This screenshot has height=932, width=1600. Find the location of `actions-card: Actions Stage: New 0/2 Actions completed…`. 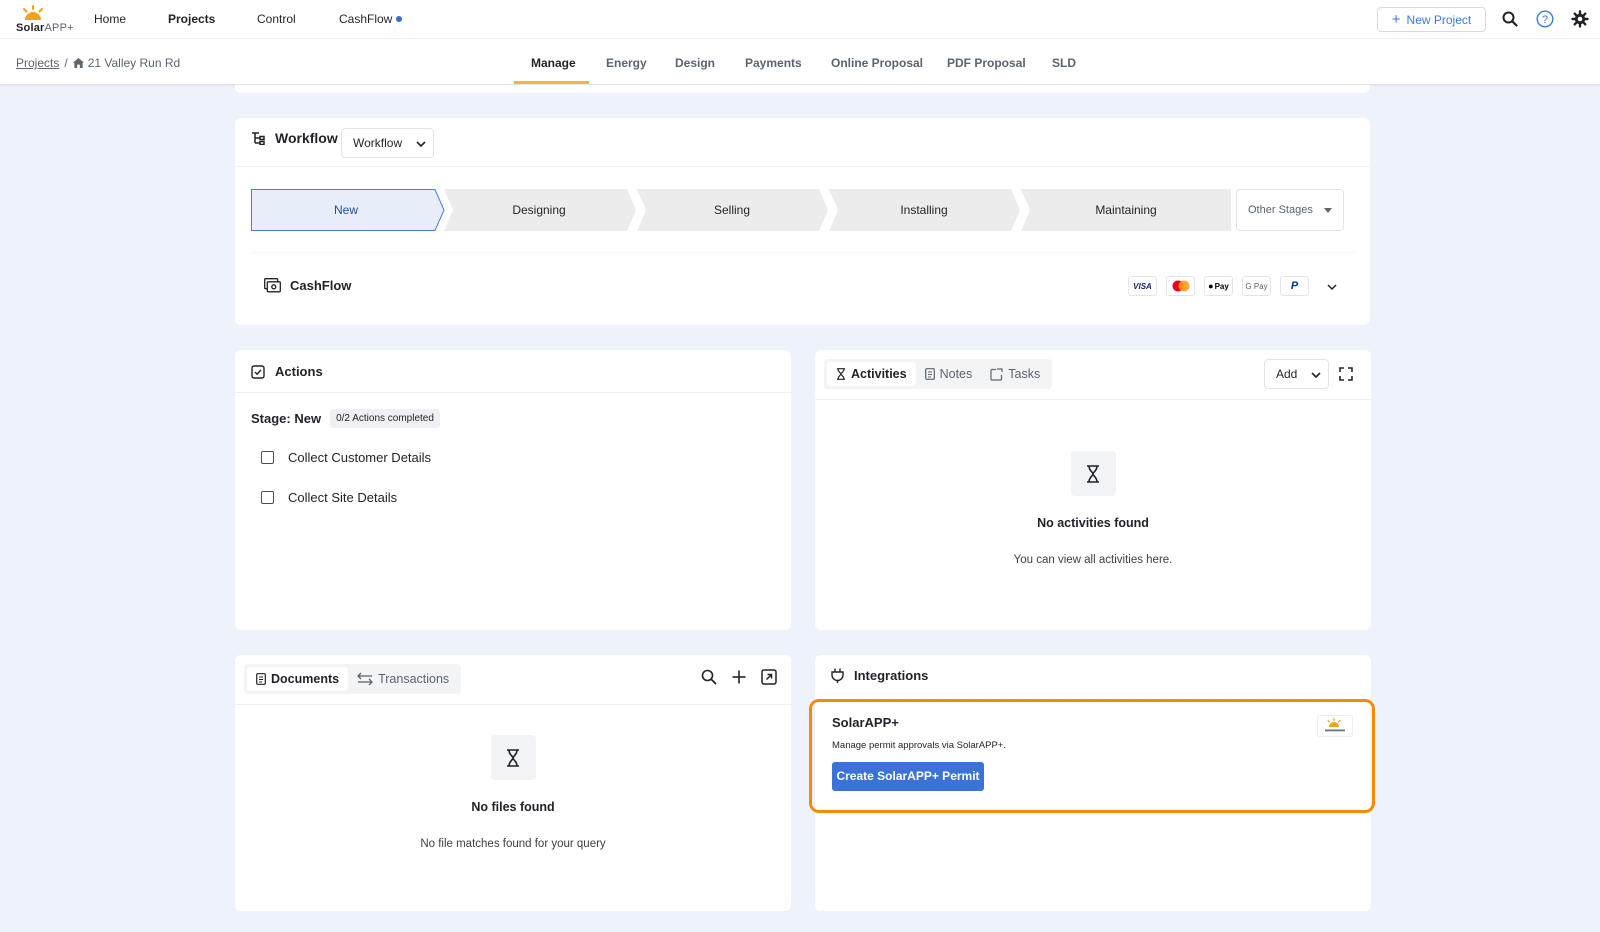

actions-card: Actions Stage: New 0/2 Actions completed… is located at coordinates (513, 490).